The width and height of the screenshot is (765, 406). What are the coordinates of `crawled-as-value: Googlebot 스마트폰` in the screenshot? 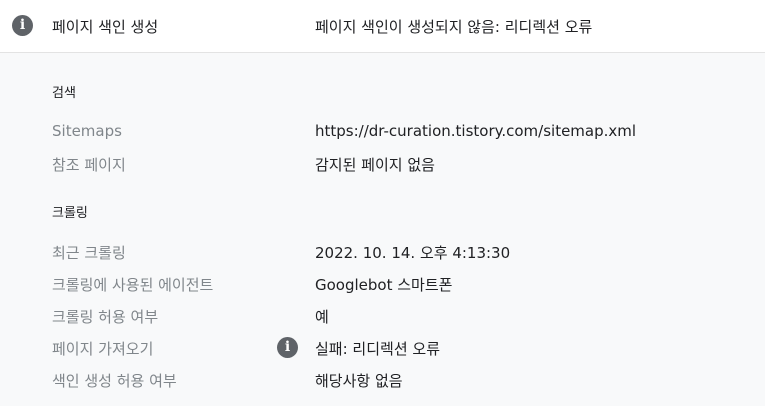 It's located at (384, 285).